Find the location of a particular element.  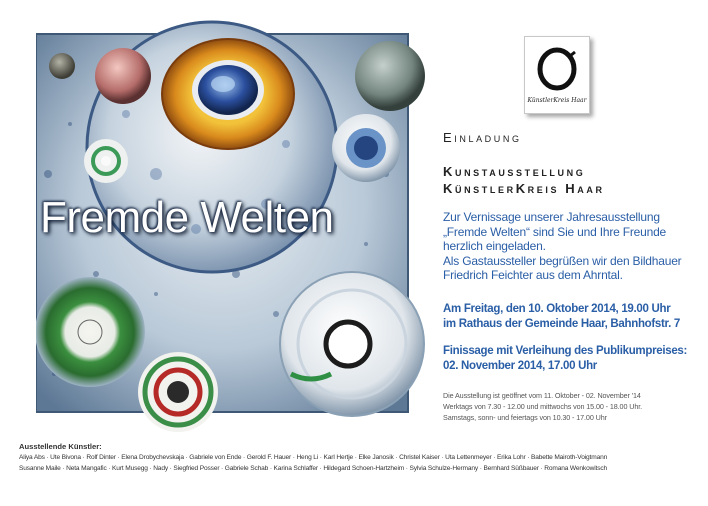

intro-line: Friedrich Feichter aus dem Ahrntal. is located at coordinates (533, 275).